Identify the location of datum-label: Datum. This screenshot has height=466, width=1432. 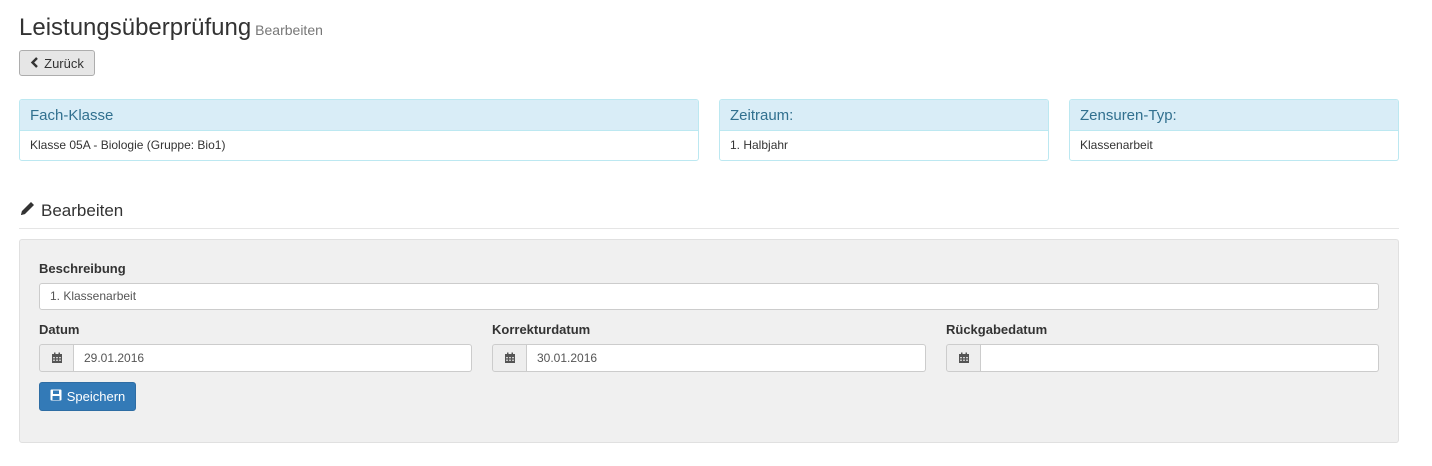
(59, 329).